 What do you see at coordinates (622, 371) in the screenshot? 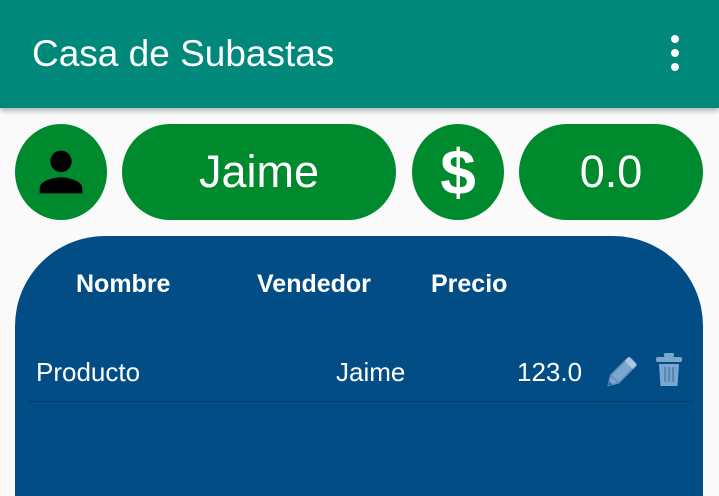
I see `pencil-icon` at bounding box center [622, 371].